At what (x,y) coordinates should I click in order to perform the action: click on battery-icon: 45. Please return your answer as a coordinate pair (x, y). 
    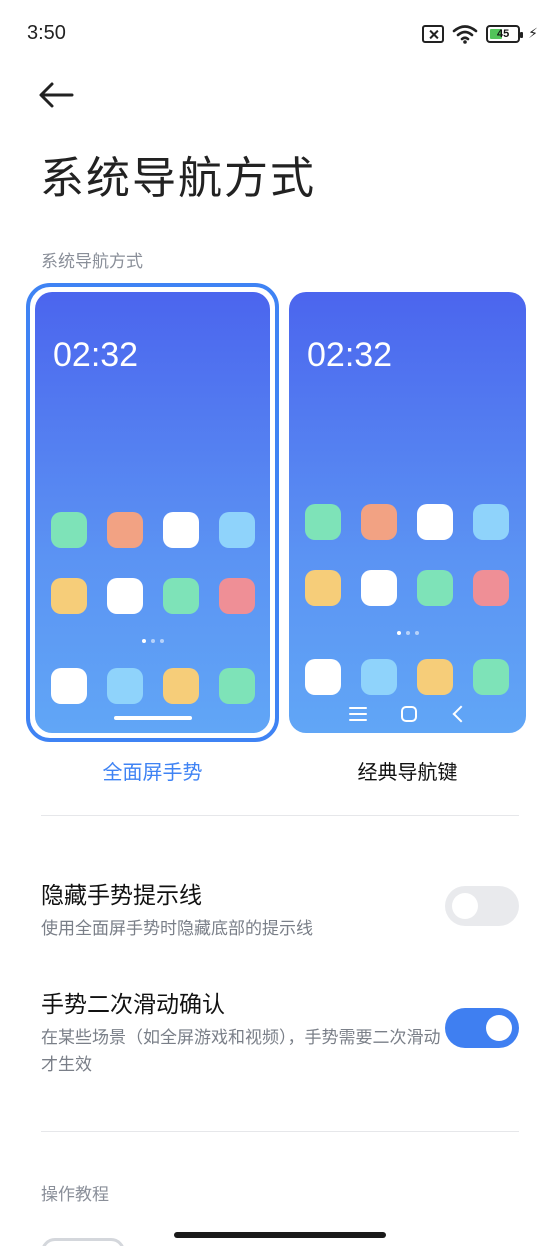
    Looking at the image, I should click on (505, 34).